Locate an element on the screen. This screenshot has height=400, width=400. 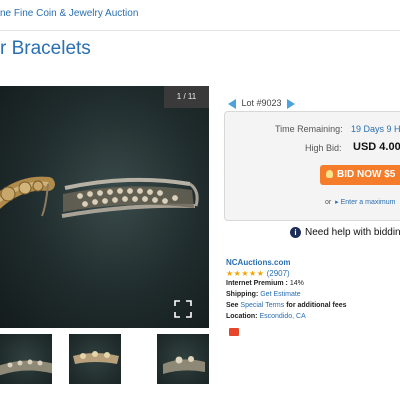
internet-premium: Internet Premium : 14% is located at coordinates (265, 283).